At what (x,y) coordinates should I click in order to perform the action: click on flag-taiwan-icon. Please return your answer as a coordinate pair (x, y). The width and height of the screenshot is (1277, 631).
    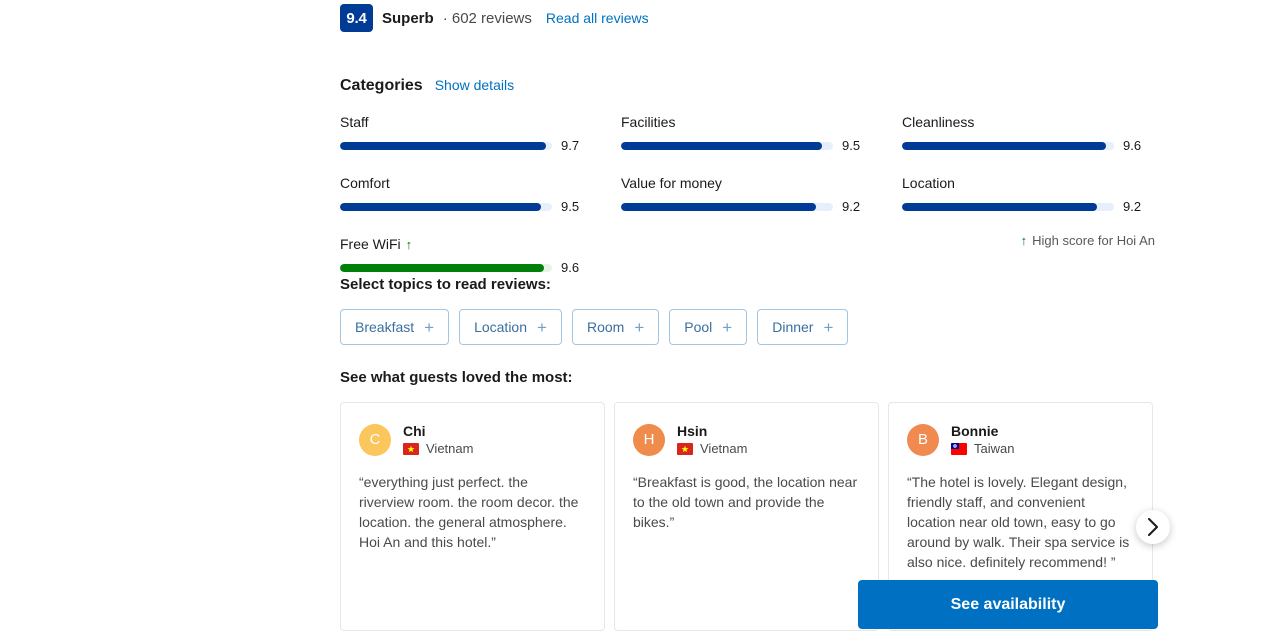
    Looking at the image, I should click on (959, 448).